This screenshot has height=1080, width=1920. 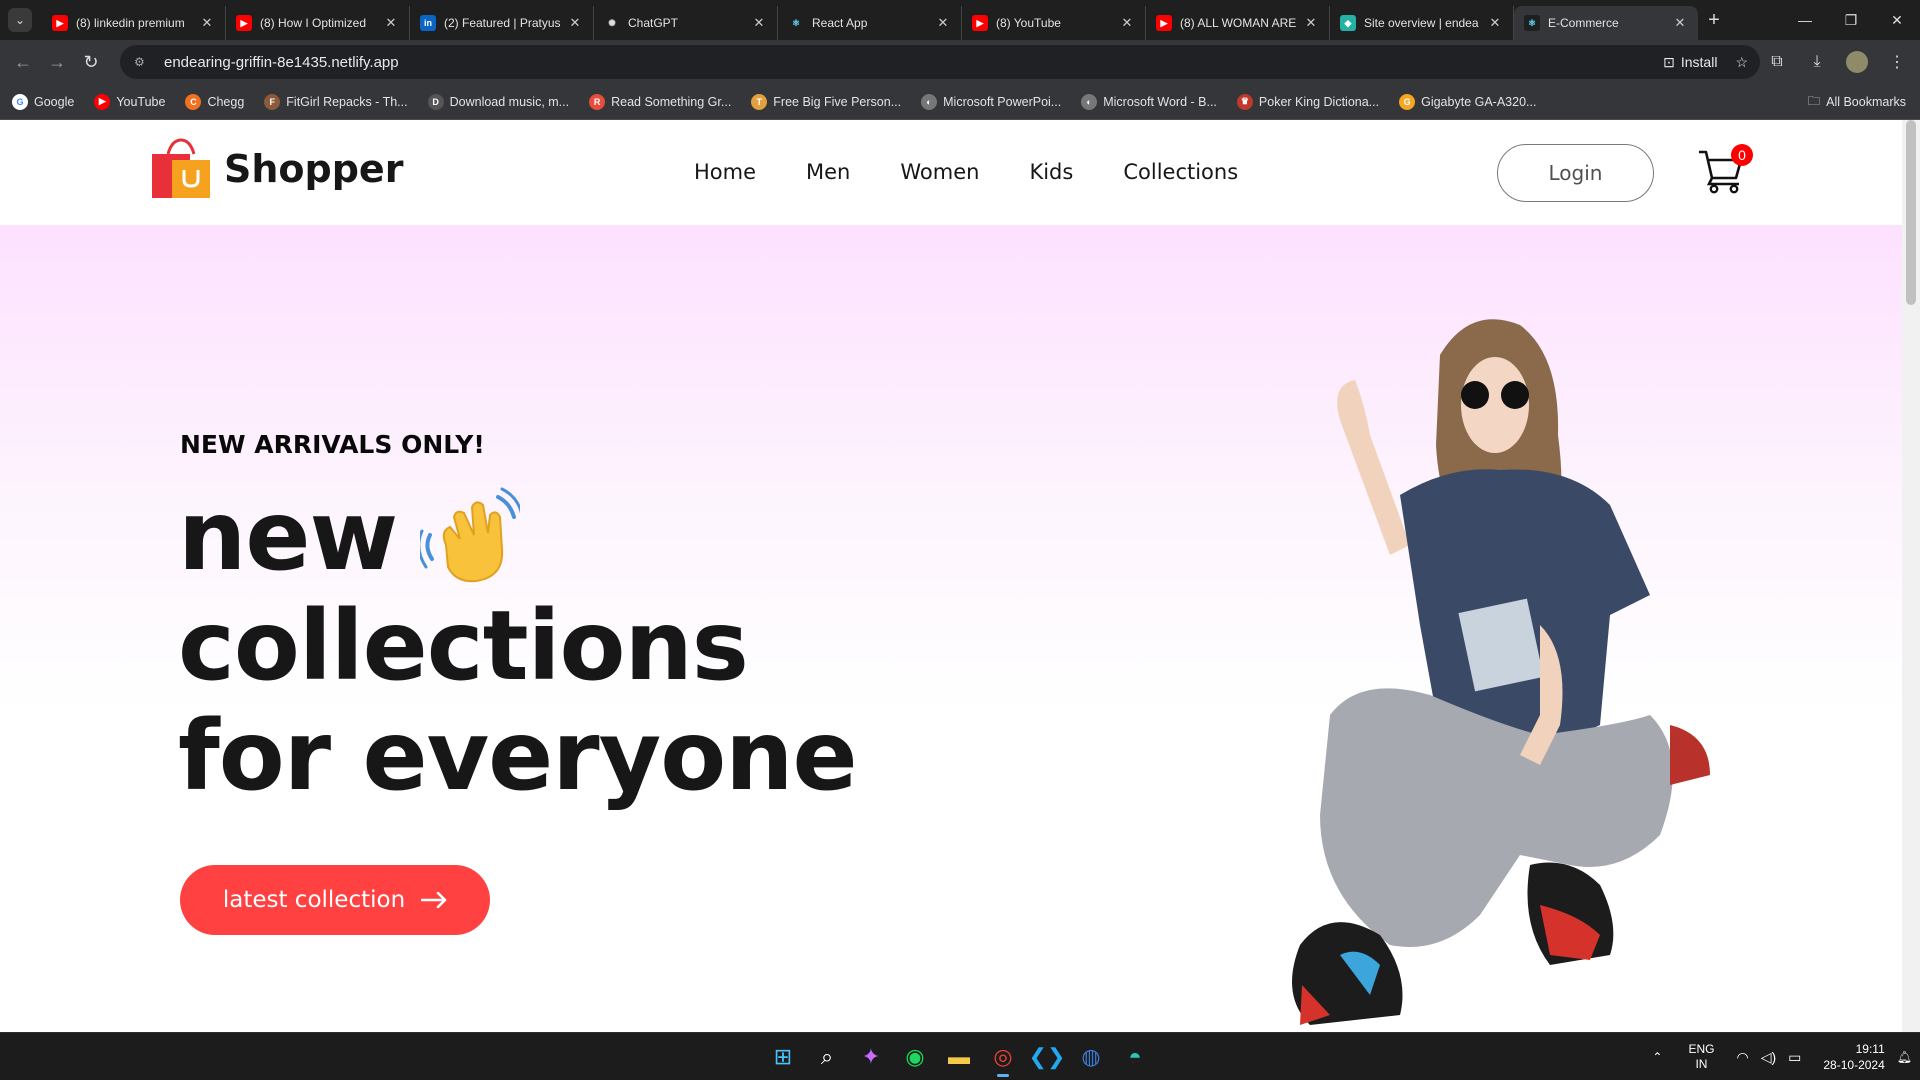 I want to click on latest-collection-button: latest collection, so click(x=335, y=900).